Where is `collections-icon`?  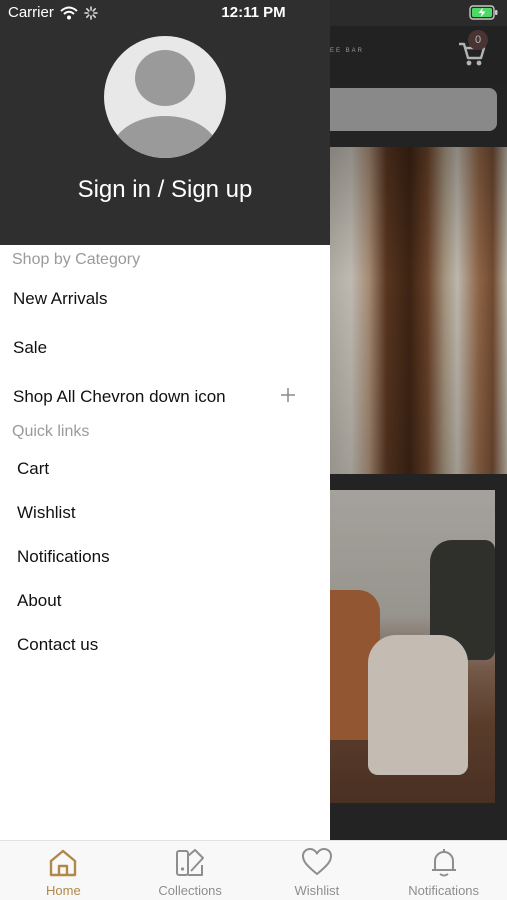 collections-icon is located at coordinates (190, 862).